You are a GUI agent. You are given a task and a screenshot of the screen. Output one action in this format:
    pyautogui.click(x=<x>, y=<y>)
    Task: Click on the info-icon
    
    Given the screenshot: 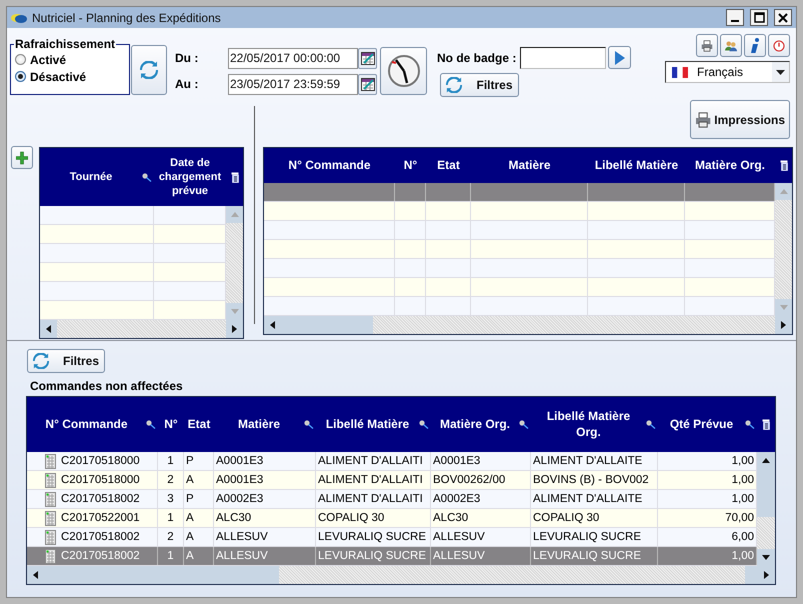 What is the action you would take?
    pyautogui.click(x=755, y=46)
    